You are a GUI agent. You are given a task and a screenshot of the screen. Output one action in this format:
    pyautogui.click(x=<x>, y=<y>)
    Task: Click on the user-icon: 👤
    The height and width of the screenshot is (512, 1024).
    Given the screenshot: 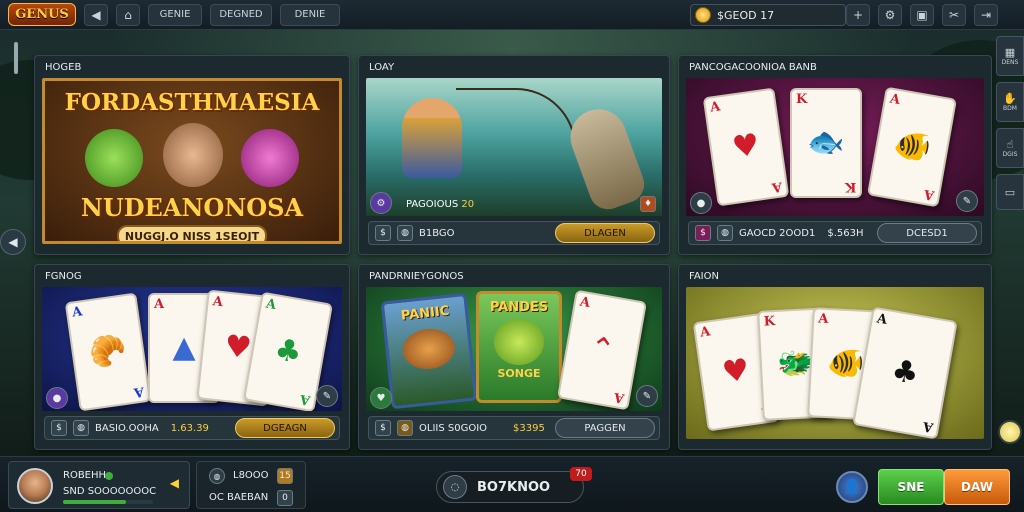 What is the action you would take?
    pyautogui.click(x=852, y=487)
    